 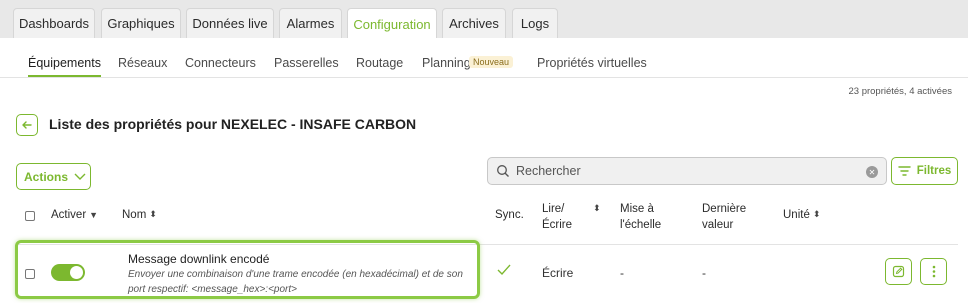 What do you see at coordinates (199, 259) in the screenshot?
I see `property-name: Message downlink encodé` at bounding box center [199, 259].